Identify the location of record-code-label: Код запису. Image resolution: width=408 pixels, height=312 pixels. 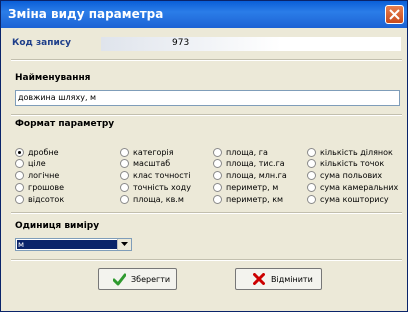
(41, 43).